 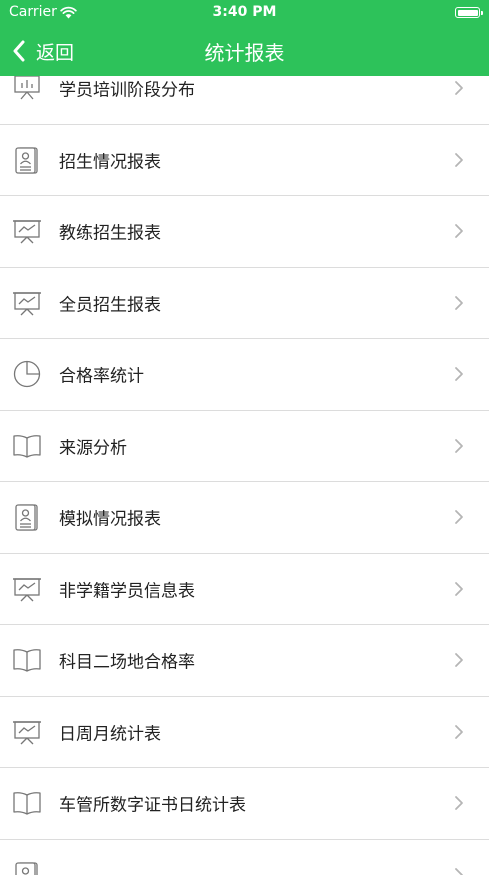 I want to click on battery-icon, so click(x=469, y=12).